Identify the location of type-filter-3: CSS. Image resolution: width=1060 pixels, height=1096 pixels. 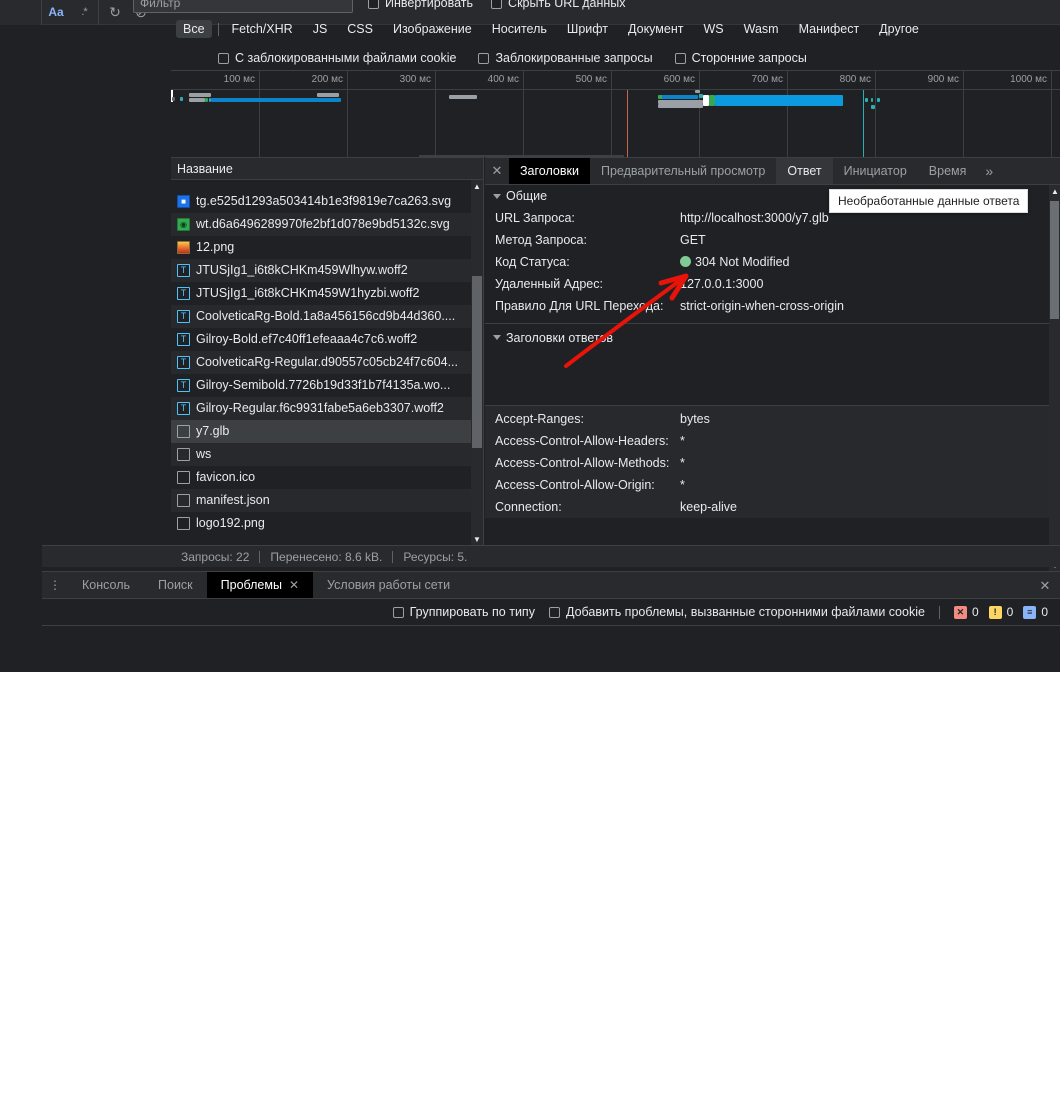
(360, 29).